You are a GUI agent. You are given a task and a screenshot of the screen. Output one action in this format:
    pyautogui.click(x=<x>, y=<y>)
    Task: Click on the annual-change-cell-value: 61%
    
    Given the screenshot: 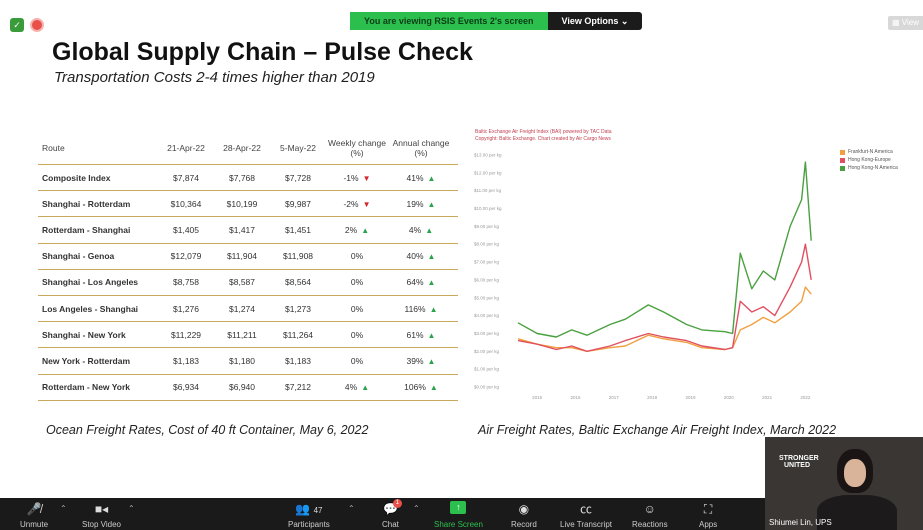 What is the action you would take?
    pyautogui.click(x=415, y=334)
    